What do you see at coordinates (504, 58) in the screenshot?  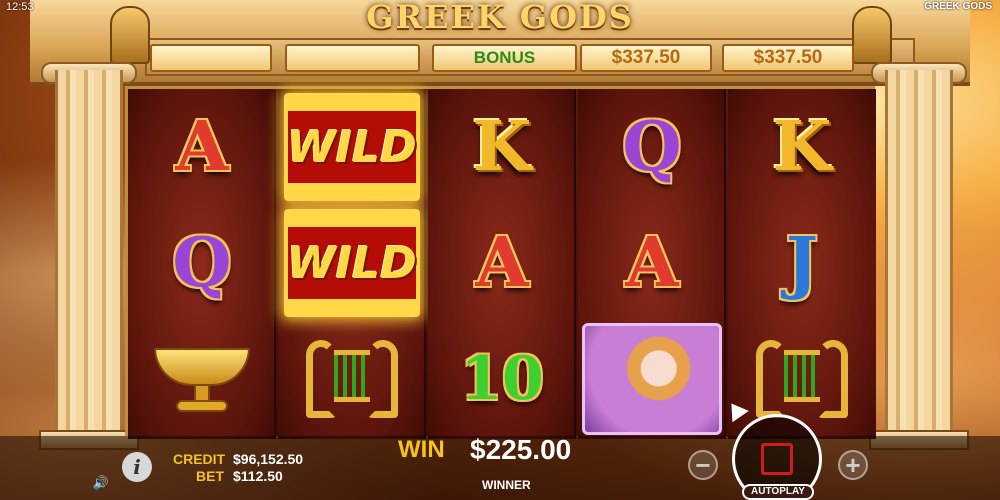 I see `bonus-box: BONUS` at bounding box center [504, 58].